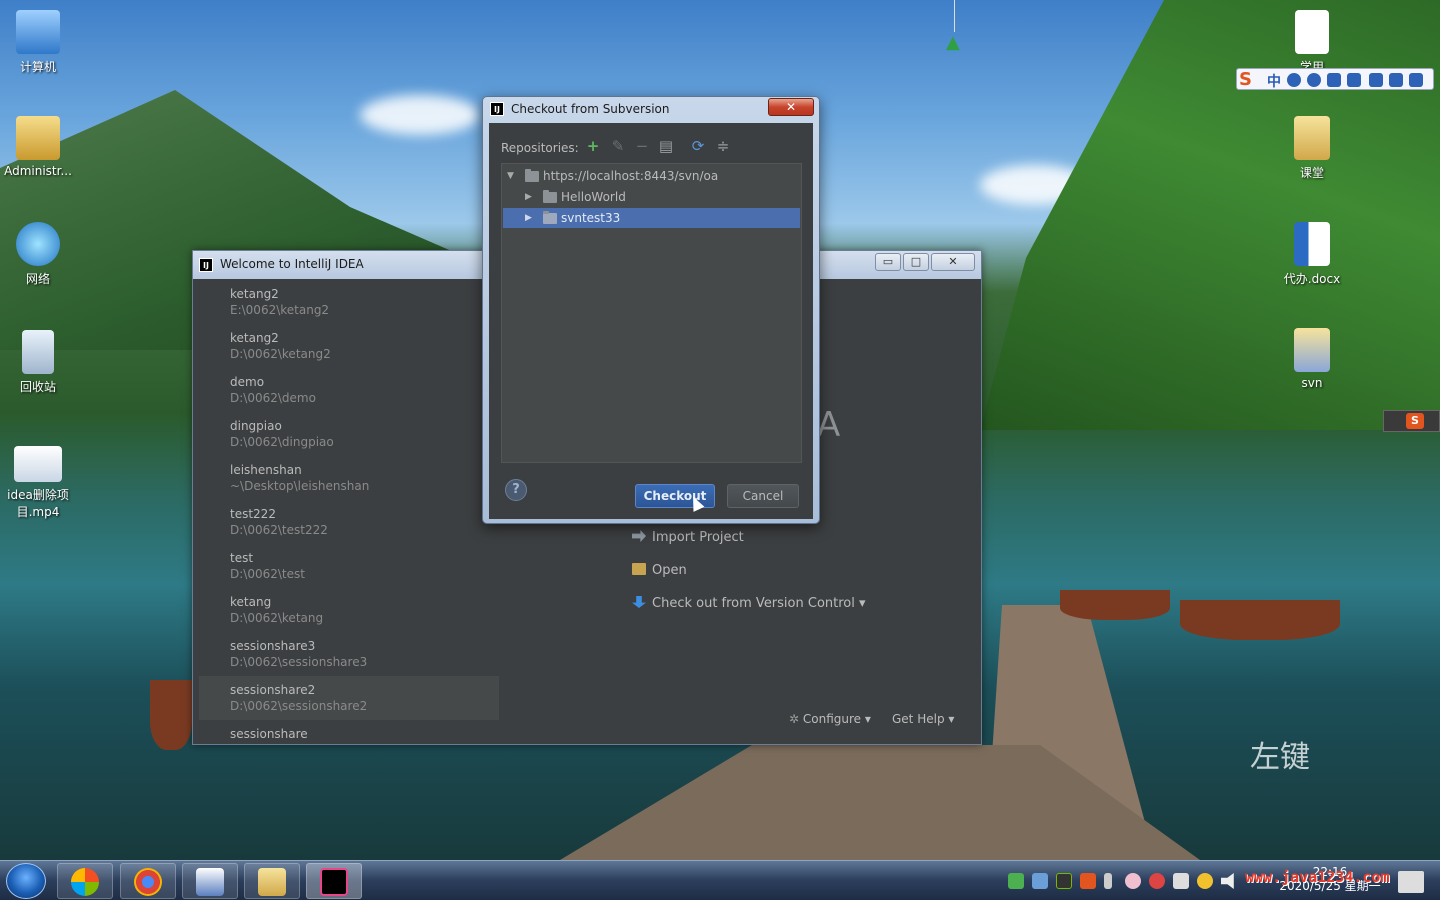  What do you see at coordinates (516, 490) in the screenshot?
I see `help-button: ?` at bounding box center [516, 490].